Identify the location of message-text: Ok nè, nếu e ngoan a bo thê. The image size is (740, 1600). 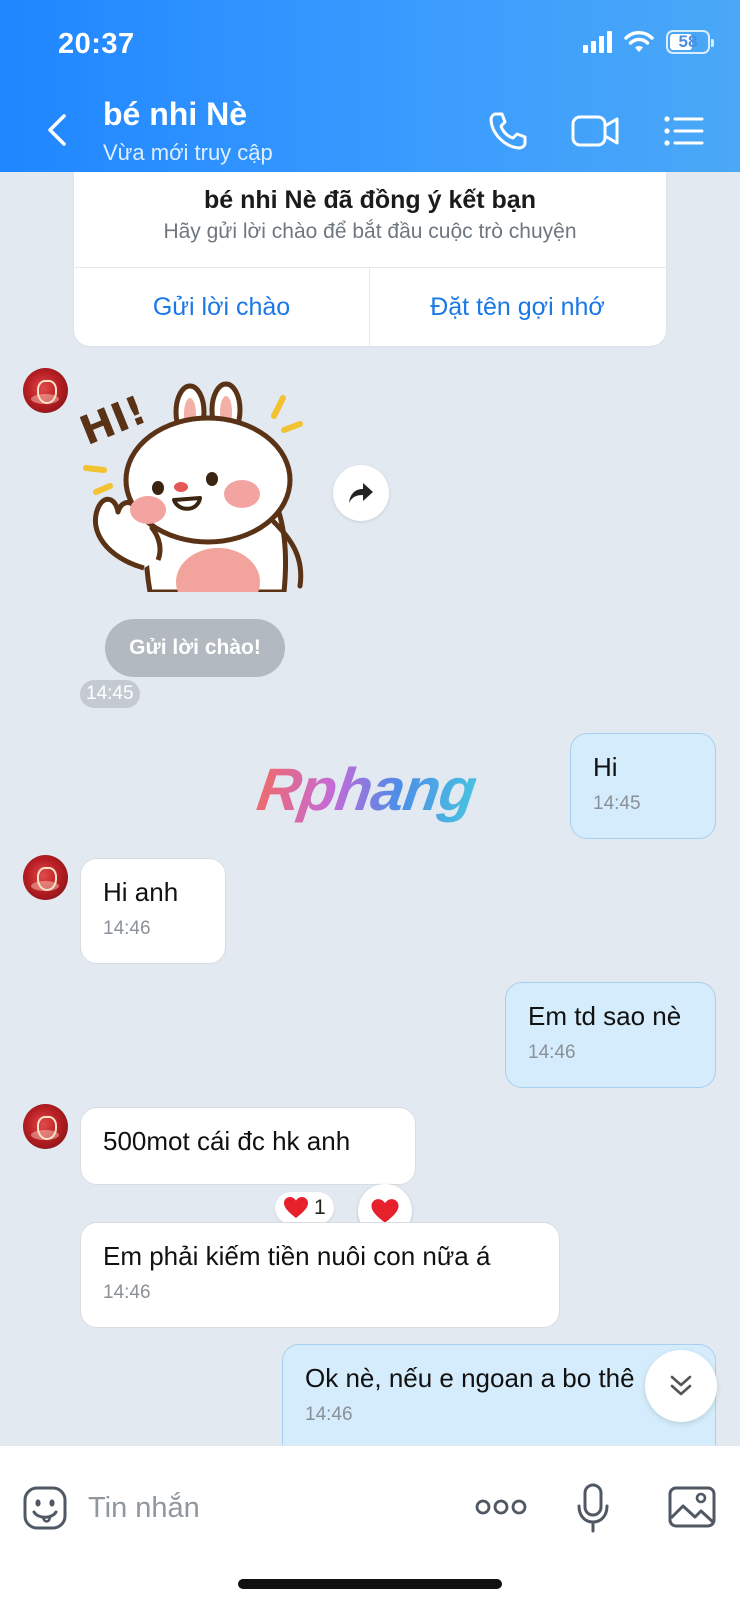
(470, 1378).